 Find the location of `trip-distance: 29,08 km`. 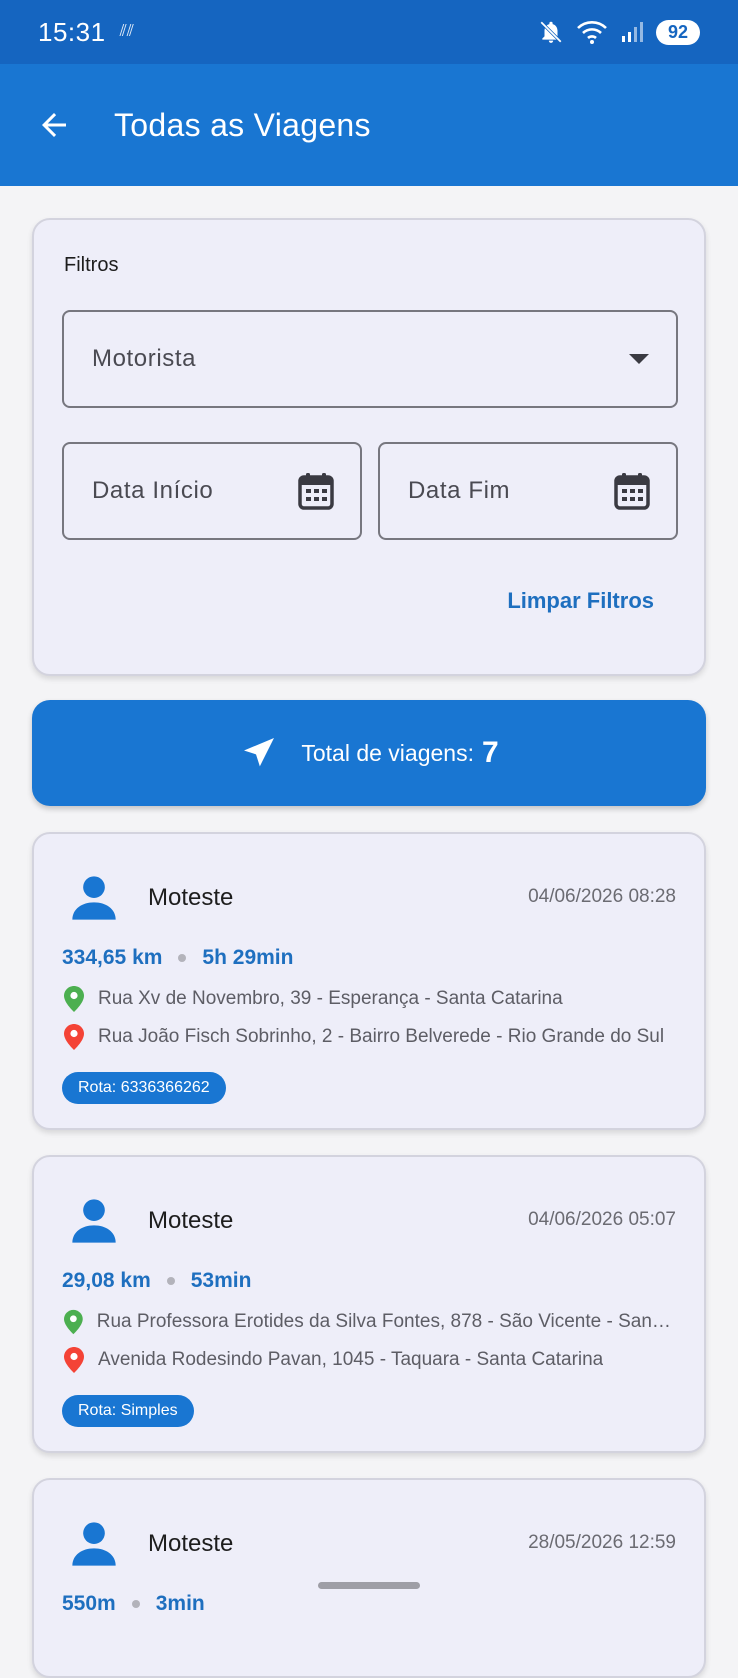

trip-distance: 29,08 km is located at coordinates (106, 1280).